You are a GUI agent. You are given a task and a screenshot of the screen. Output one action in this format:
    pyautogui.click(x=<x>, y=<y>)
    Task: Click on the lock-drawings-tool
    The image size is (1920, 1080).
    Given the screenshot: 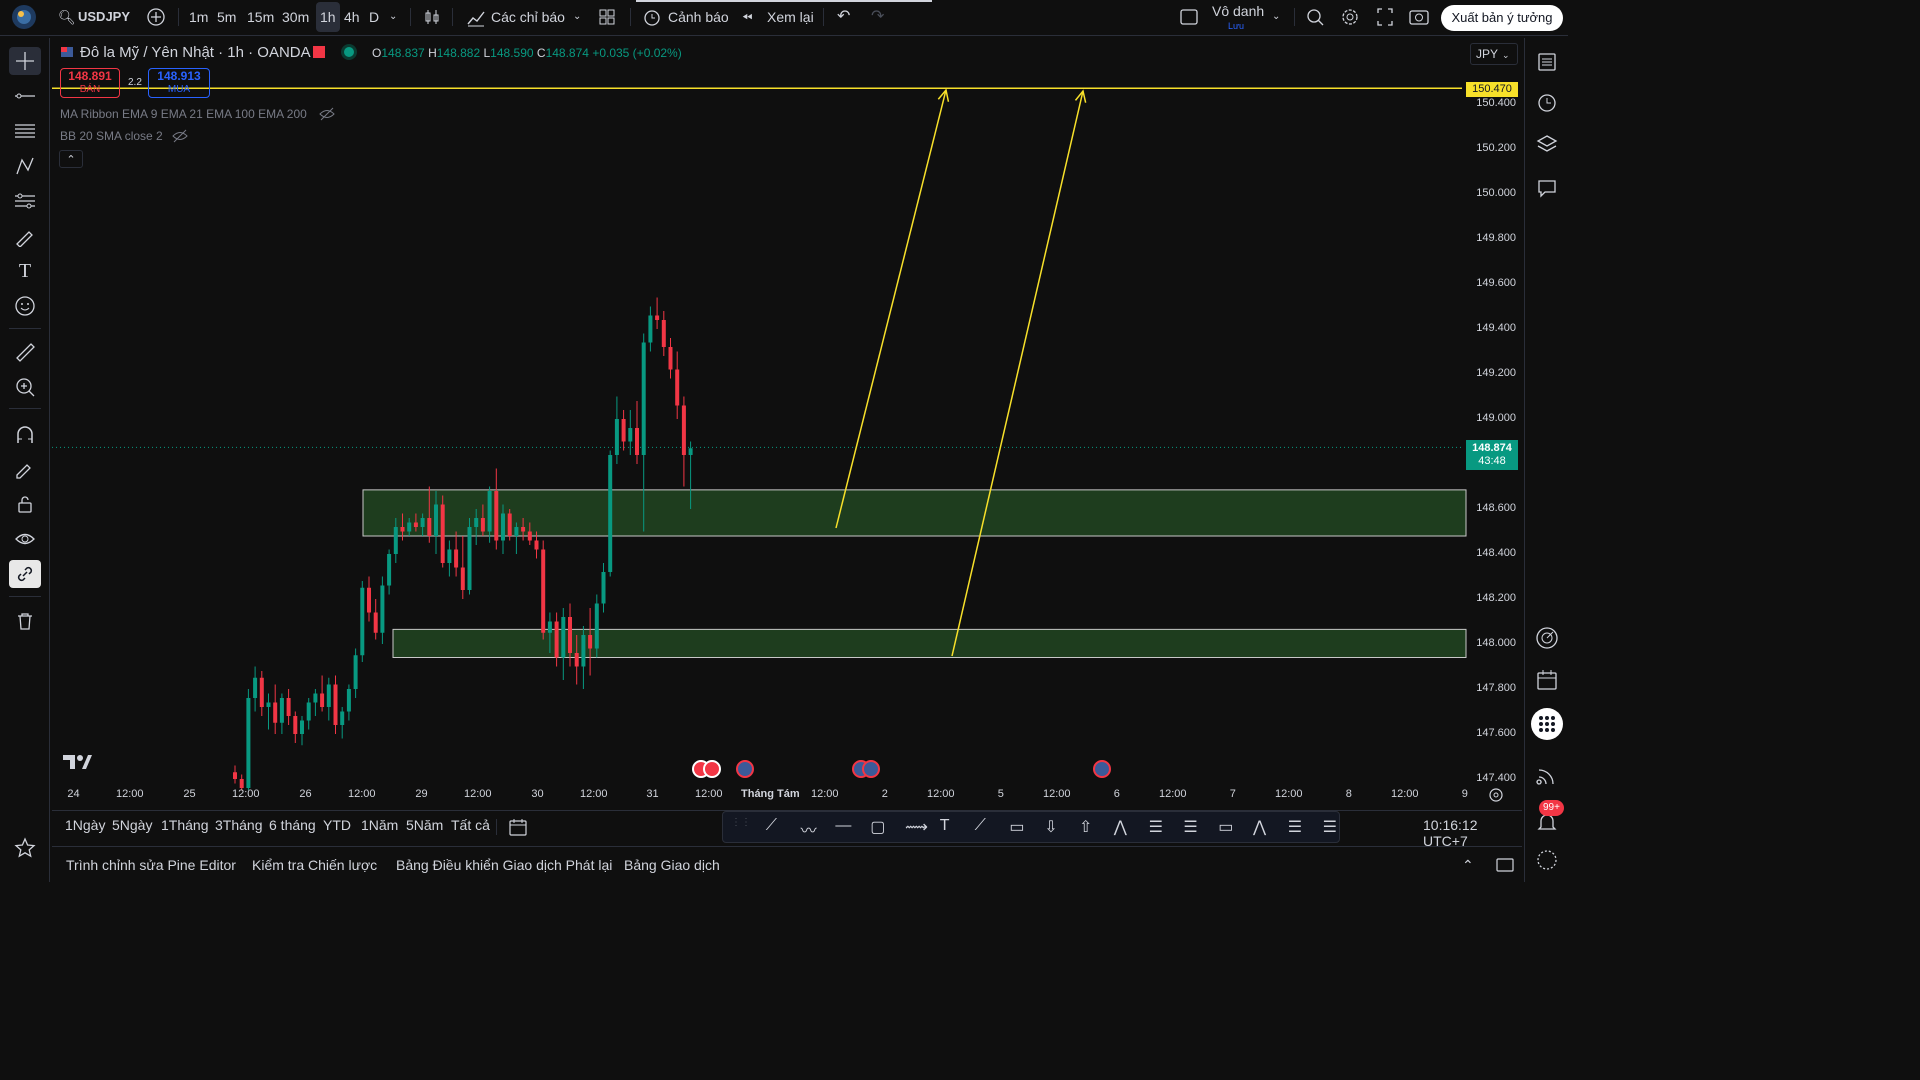 What is the action you would take?
    pyautogui.click(x=25, y=504)
    